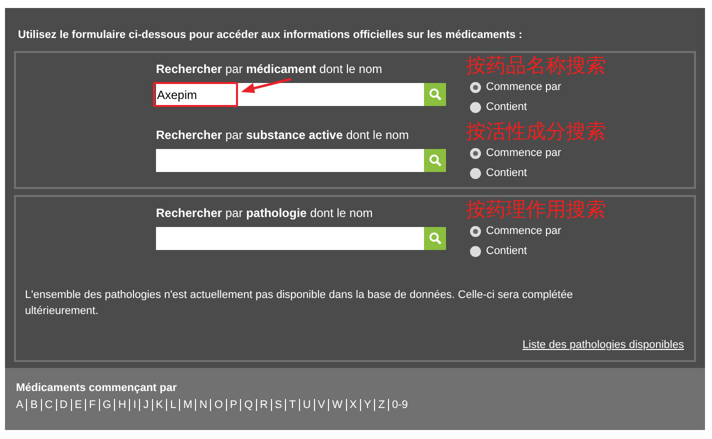  Describe the element at coordinates (367, 405) in the screenshot. I see `letter-link: Y` at that location.